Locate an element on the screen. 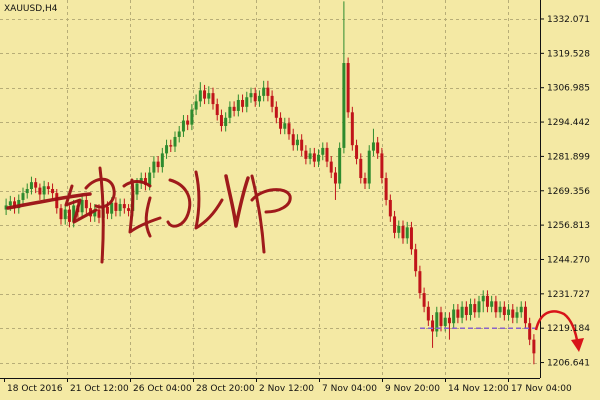 The width and height of the screenshot is (600, 400). y-tick-label: 1294.442 is located at coordinates (568, 123).